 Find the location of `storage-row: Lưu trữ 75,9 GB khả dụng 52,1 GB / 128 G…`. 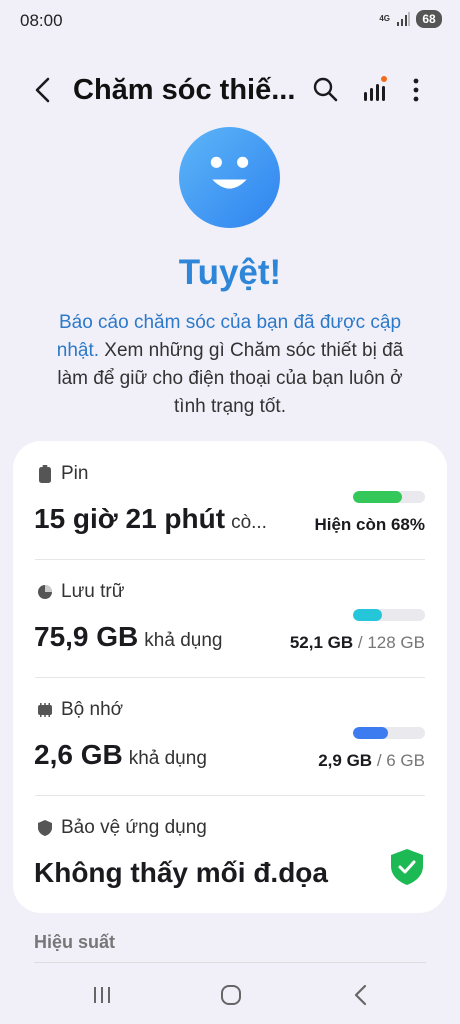

storage-row: Lưu trữ 75,9 GB khả dụng 52,1 GB / 128 G… is located at coordinates (230, 618).